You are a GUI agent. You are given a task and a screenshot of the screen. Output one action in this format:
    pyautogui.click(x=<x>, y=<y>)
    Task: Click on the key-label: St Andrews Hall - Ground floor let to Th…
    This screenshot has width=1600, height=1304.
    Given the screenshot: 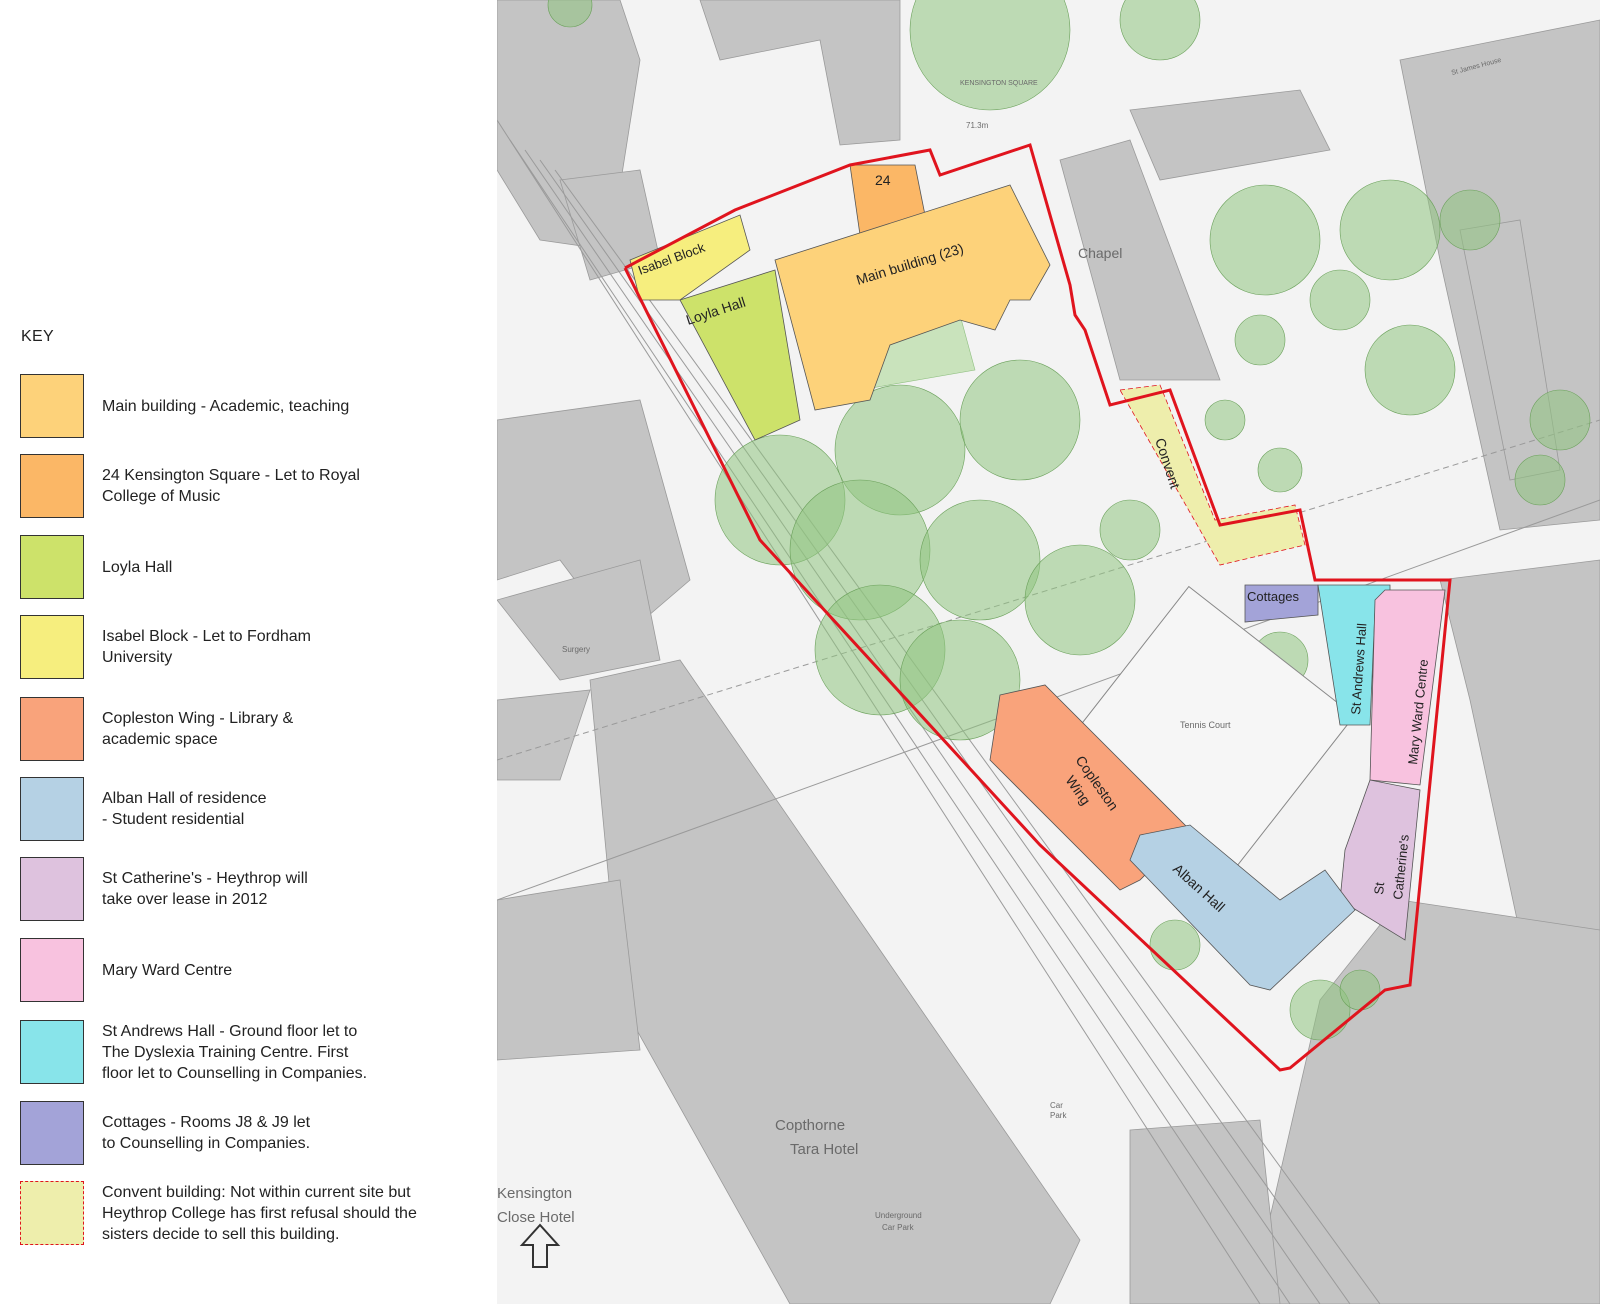 What is the action you would take?
    pyautogui.click(x=235, y=1052)
    